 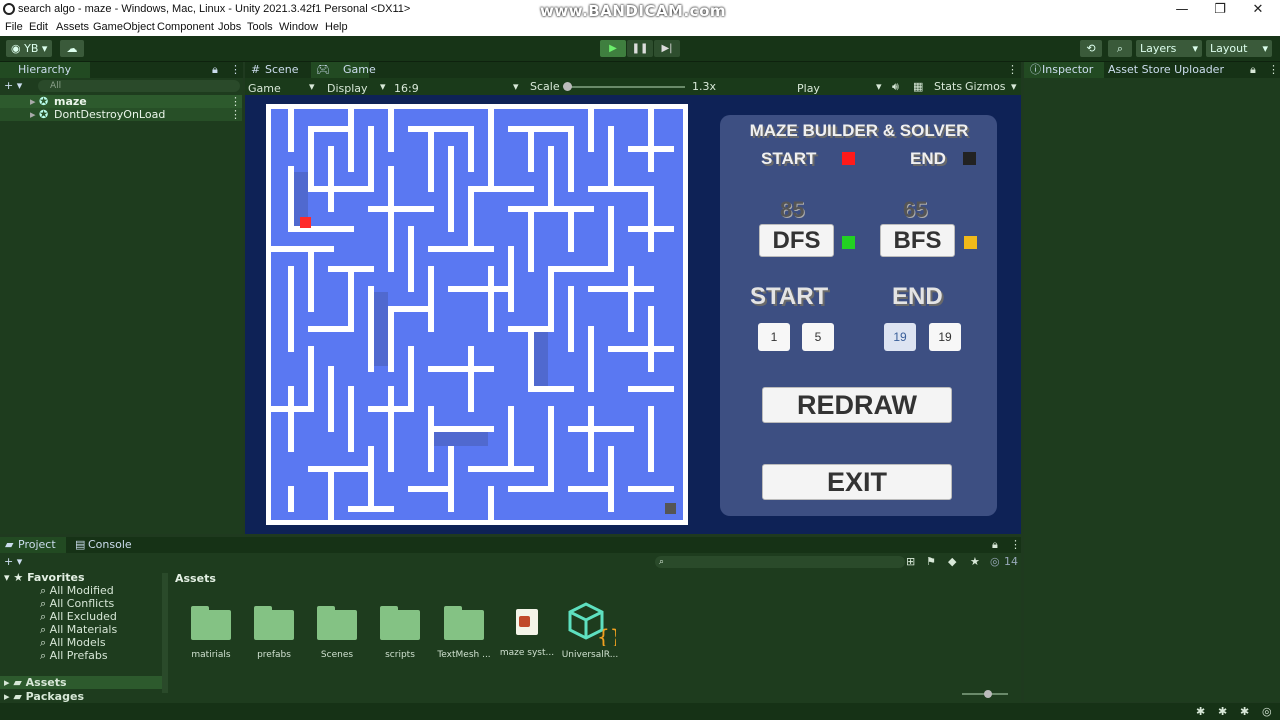 I want to click on bug-icon: ✱, so click(x=1200, y=711).